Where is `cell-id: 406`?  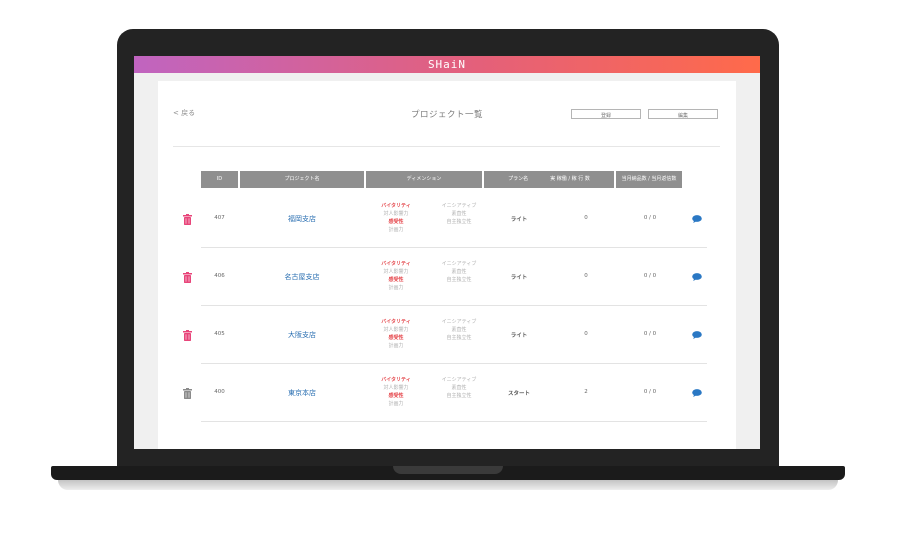
cell-id: 406 is located at coordinates (219, 276).